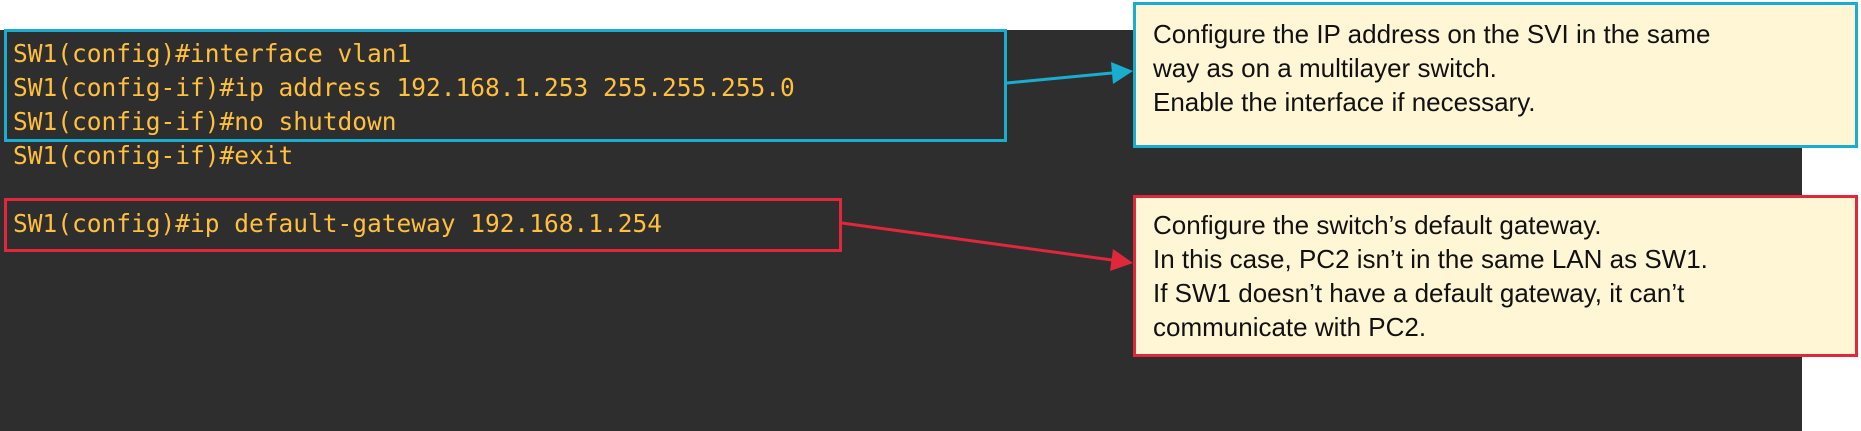 This screenshot has width=1861, height=431. Describe the element at coordinates (505, 85) in the screenshot. I see `svi-command-highlight` at that location.